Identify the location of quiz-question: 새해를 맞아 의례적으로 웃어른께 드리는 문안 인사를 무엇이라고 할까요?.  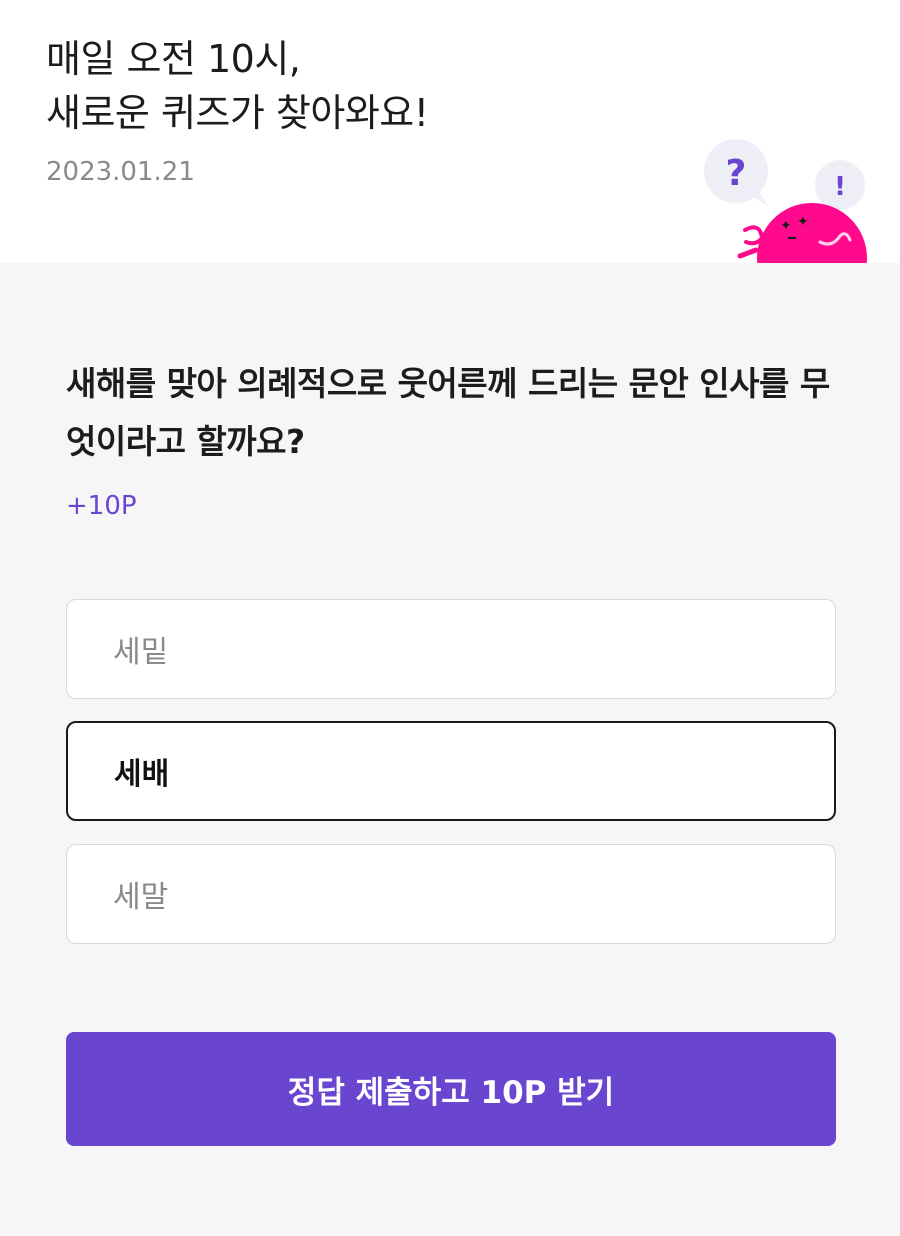
(448, 412).